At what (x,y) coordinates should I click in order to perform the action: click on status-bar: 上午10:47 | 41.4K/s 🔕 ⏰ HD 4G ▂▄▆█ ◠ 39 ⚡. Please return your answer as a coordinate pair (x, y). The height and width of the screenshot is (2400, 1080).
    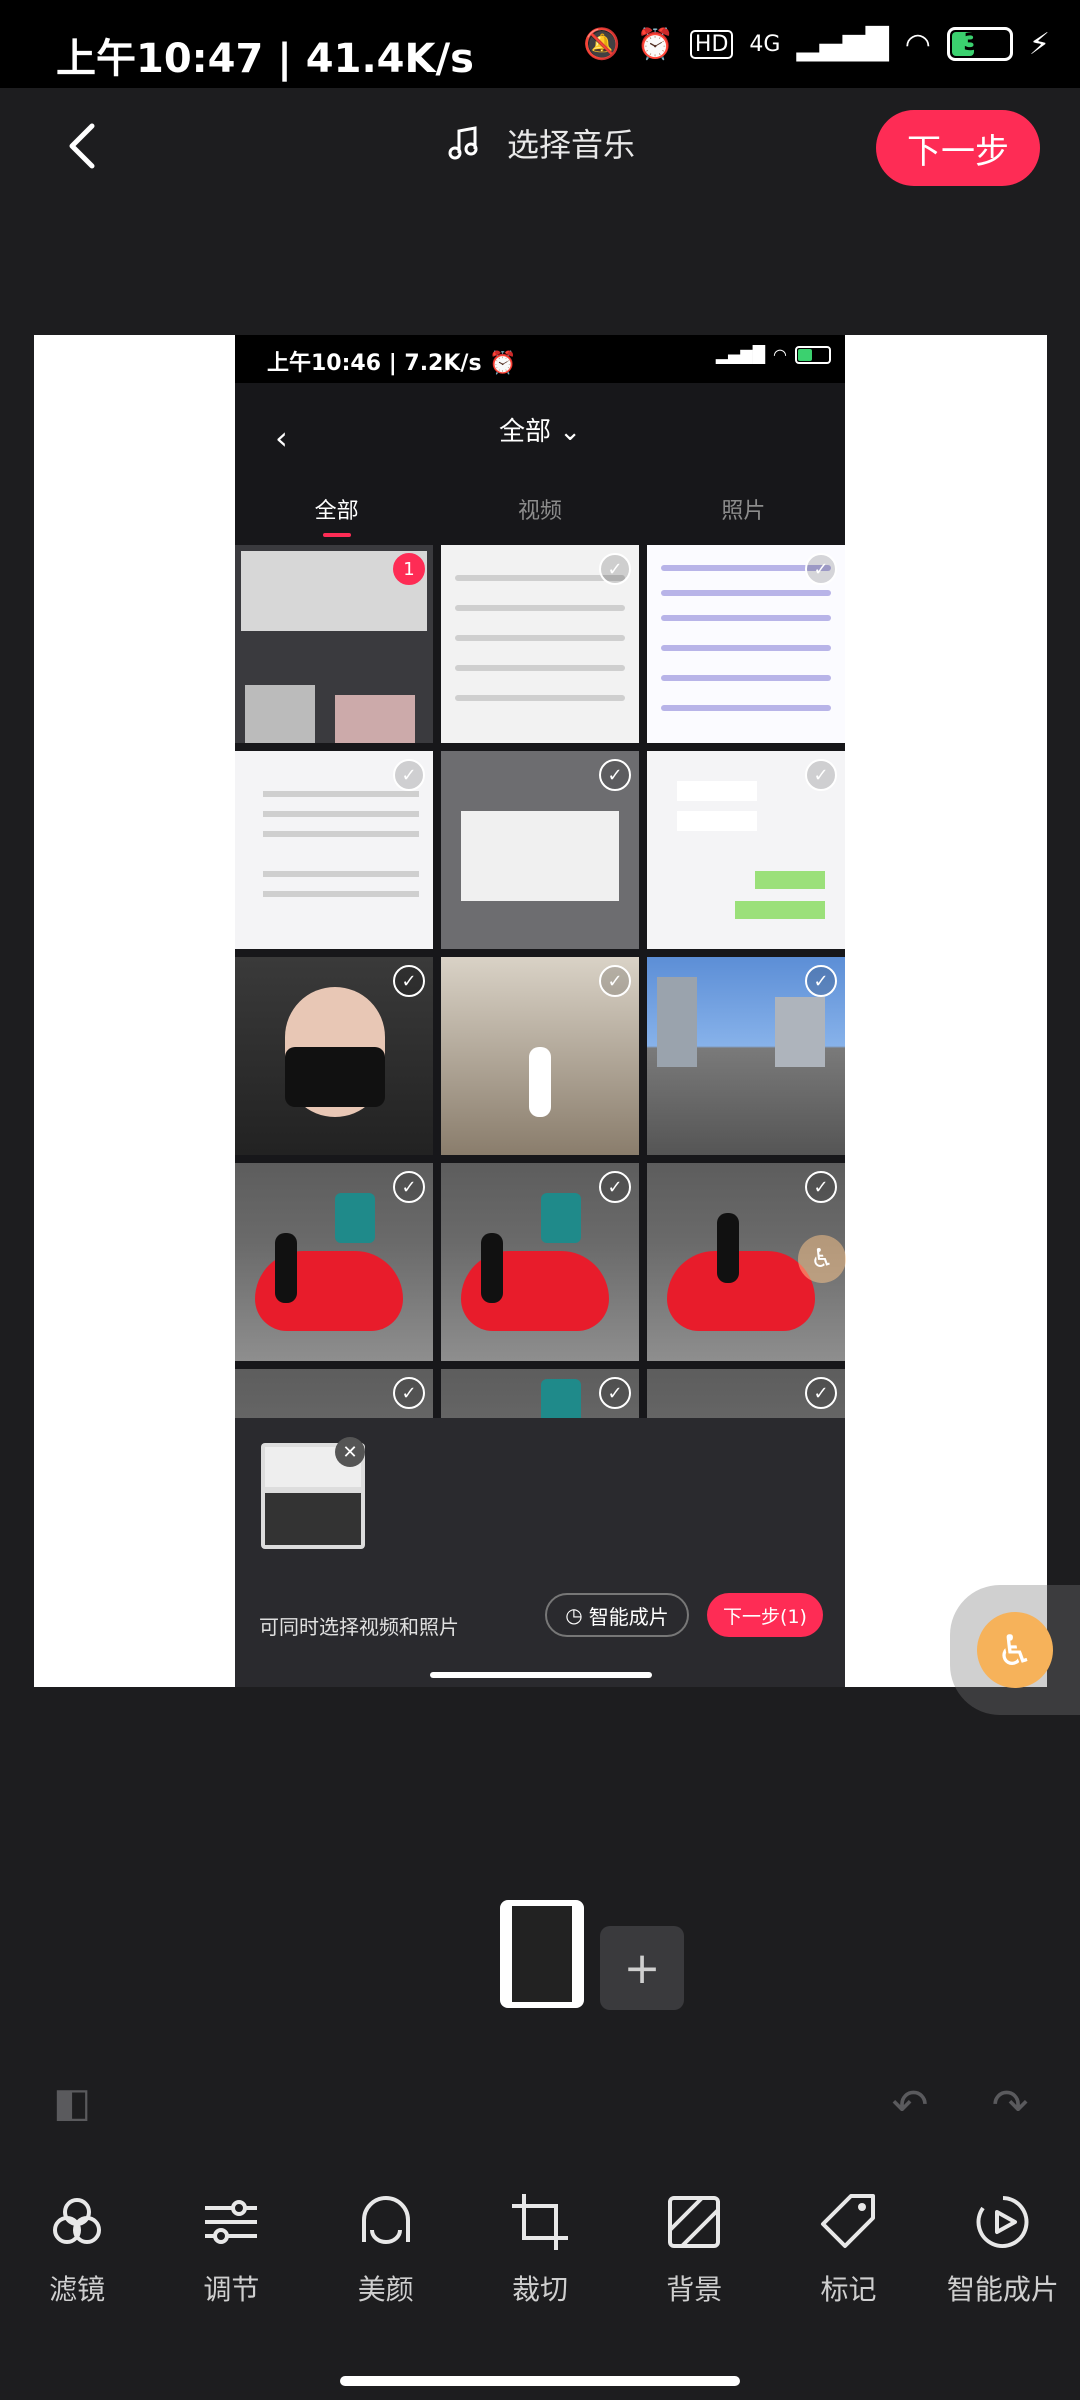
    Looking at the image, I should click on (540, 44).